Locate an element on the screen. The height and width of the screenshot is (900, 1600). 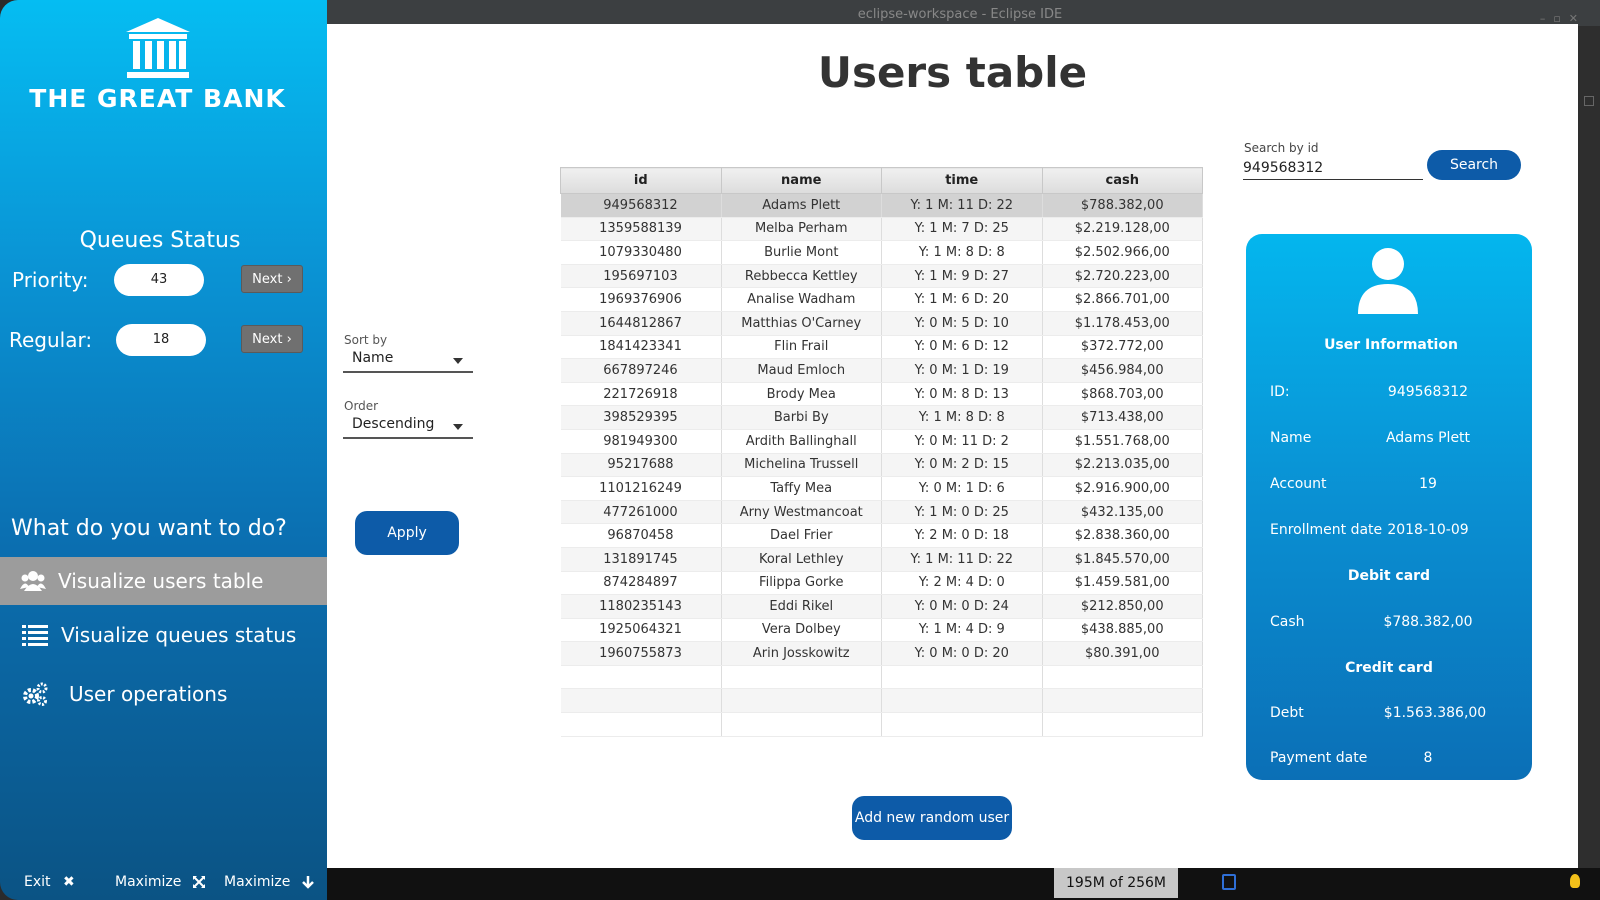
cell-id: 1101216249 is located at coordinates (641, 488).